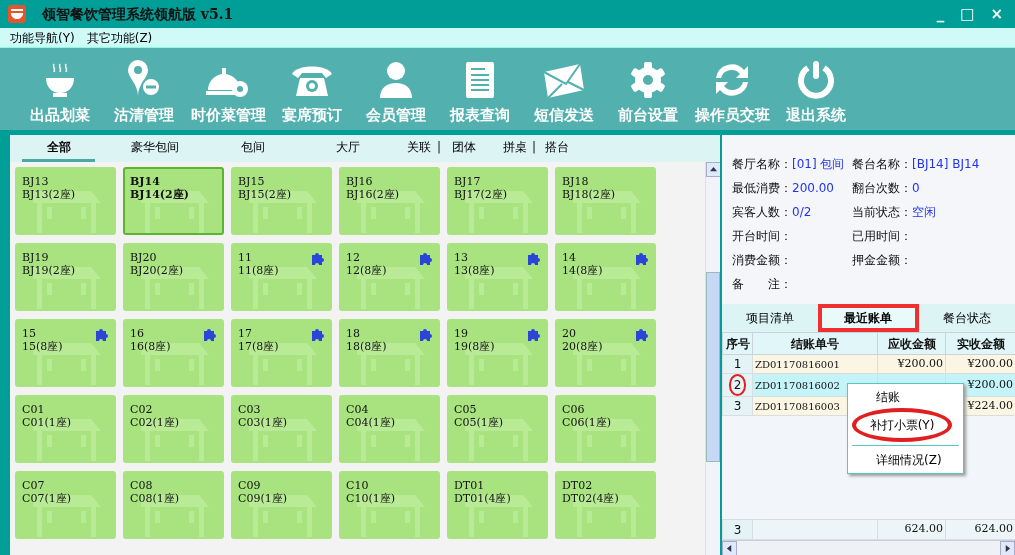 This screenshot has width=1015, height=555. I want to click on scroll-left-button, so click(729, 548).